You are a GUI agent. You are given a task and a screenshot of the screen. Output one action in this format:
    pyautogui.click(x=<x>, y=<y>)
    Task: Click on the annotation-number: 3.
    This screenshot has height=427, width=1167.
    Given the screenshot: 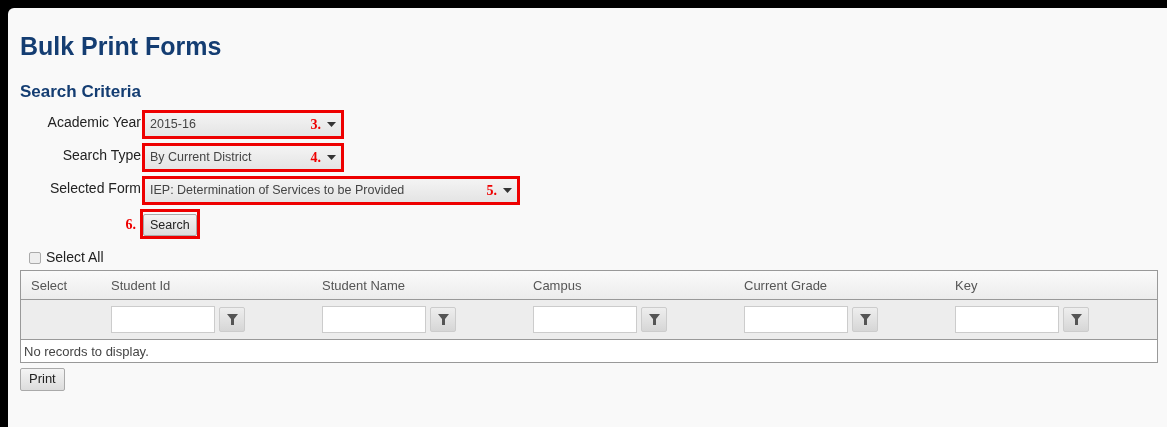 What is the action you would take?
    pyautogui.click(x=315, y=125)
    